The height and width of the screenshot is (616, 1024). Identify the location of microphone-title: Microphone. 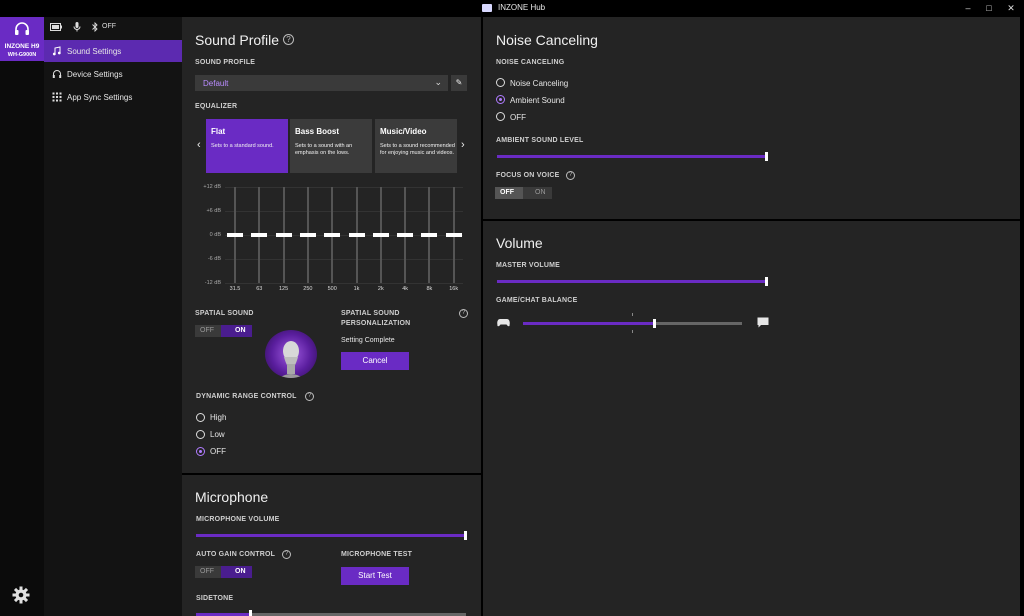
(232, 497).